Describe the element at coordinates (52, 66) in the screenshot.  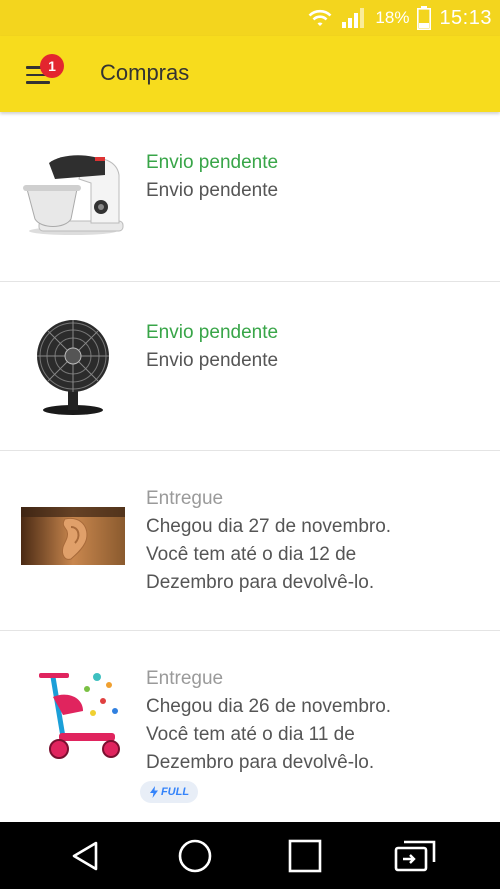
I see `notification-badge: 1` at that location.